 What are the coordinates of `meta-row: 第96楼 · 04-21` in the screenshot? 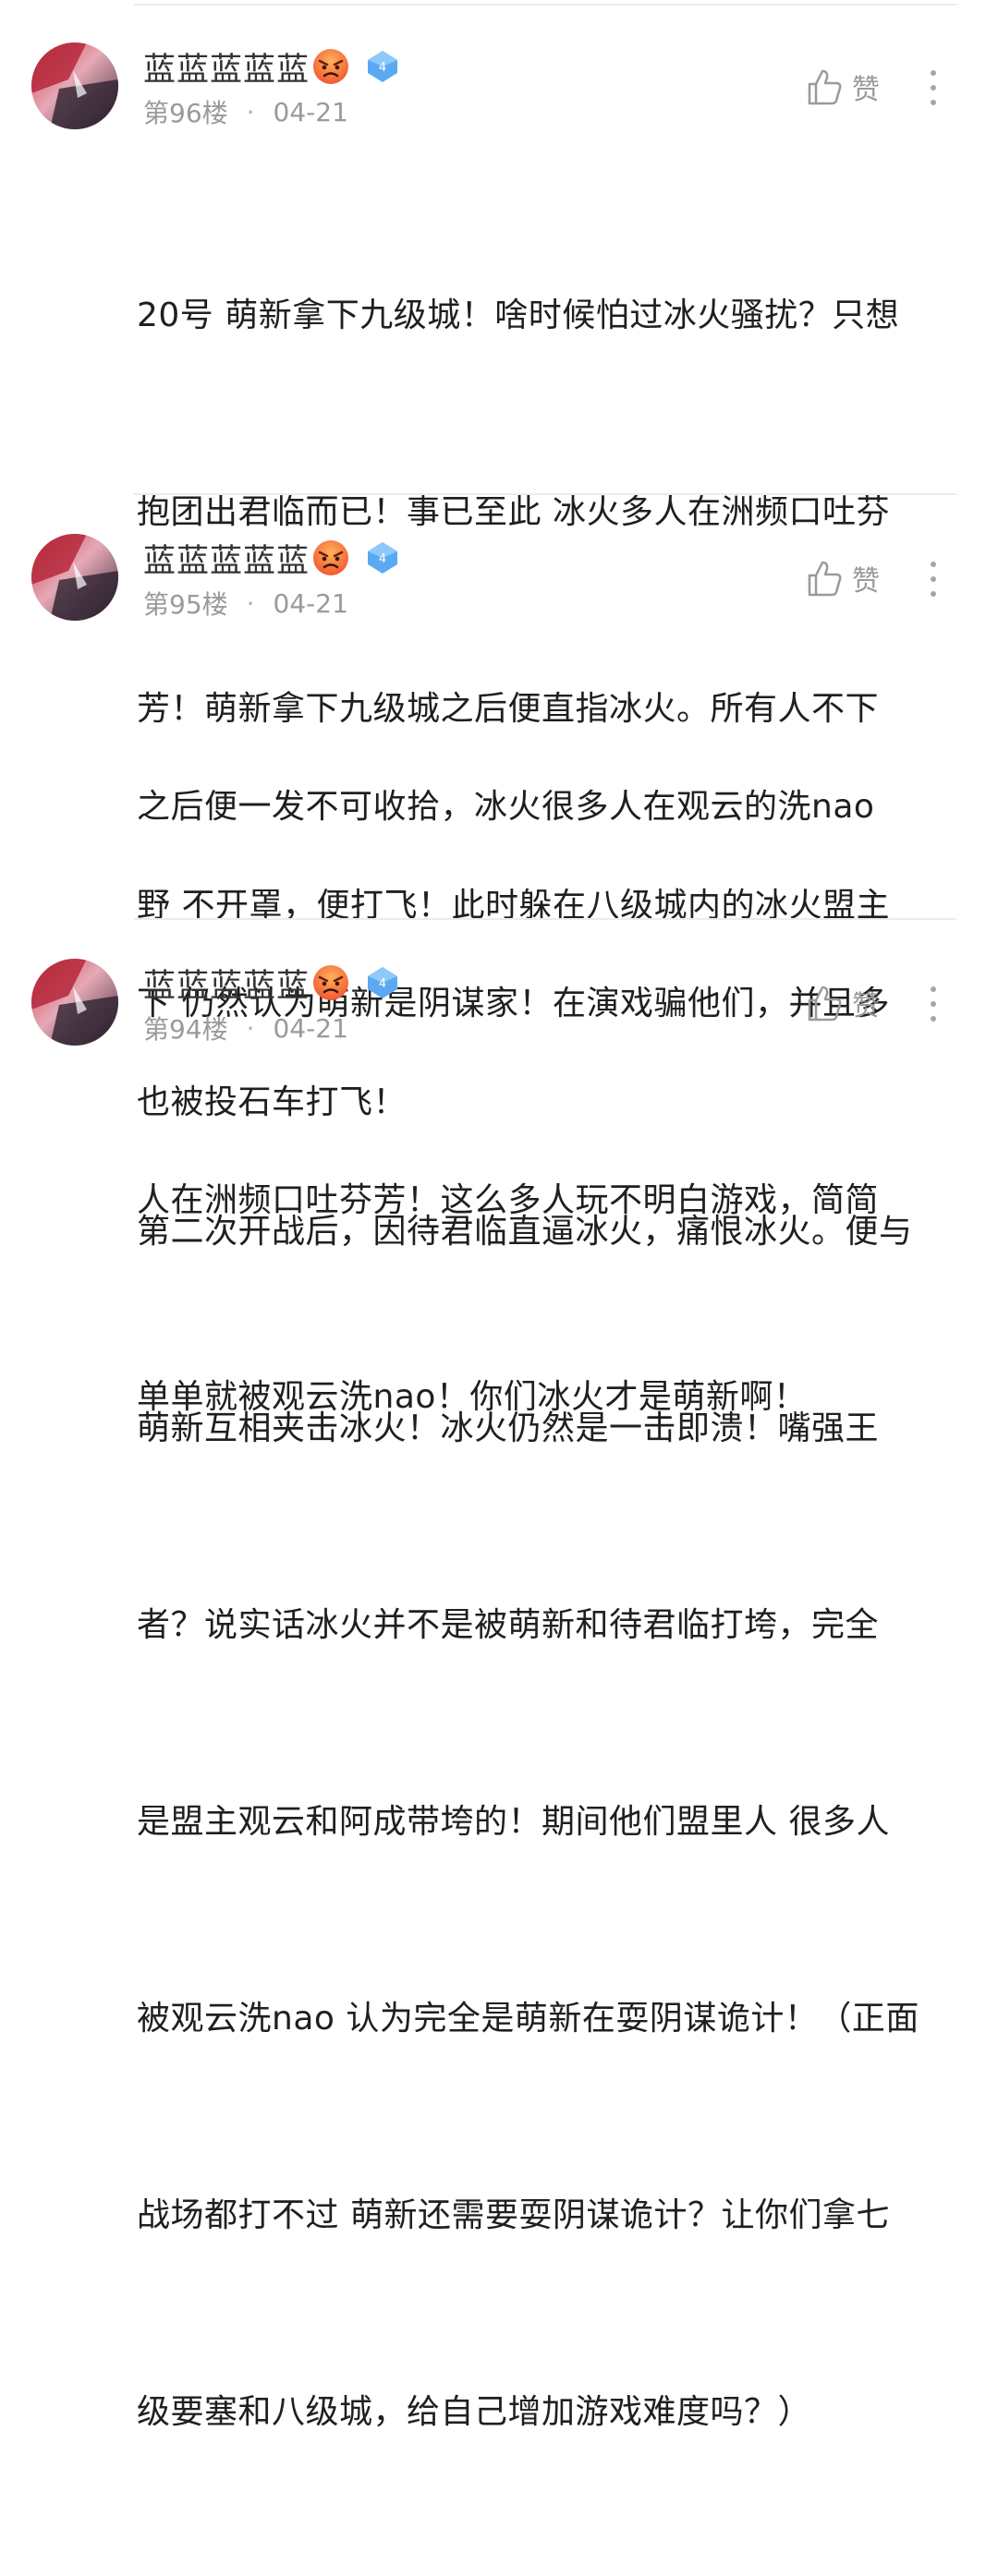 It's located at (245, 111).